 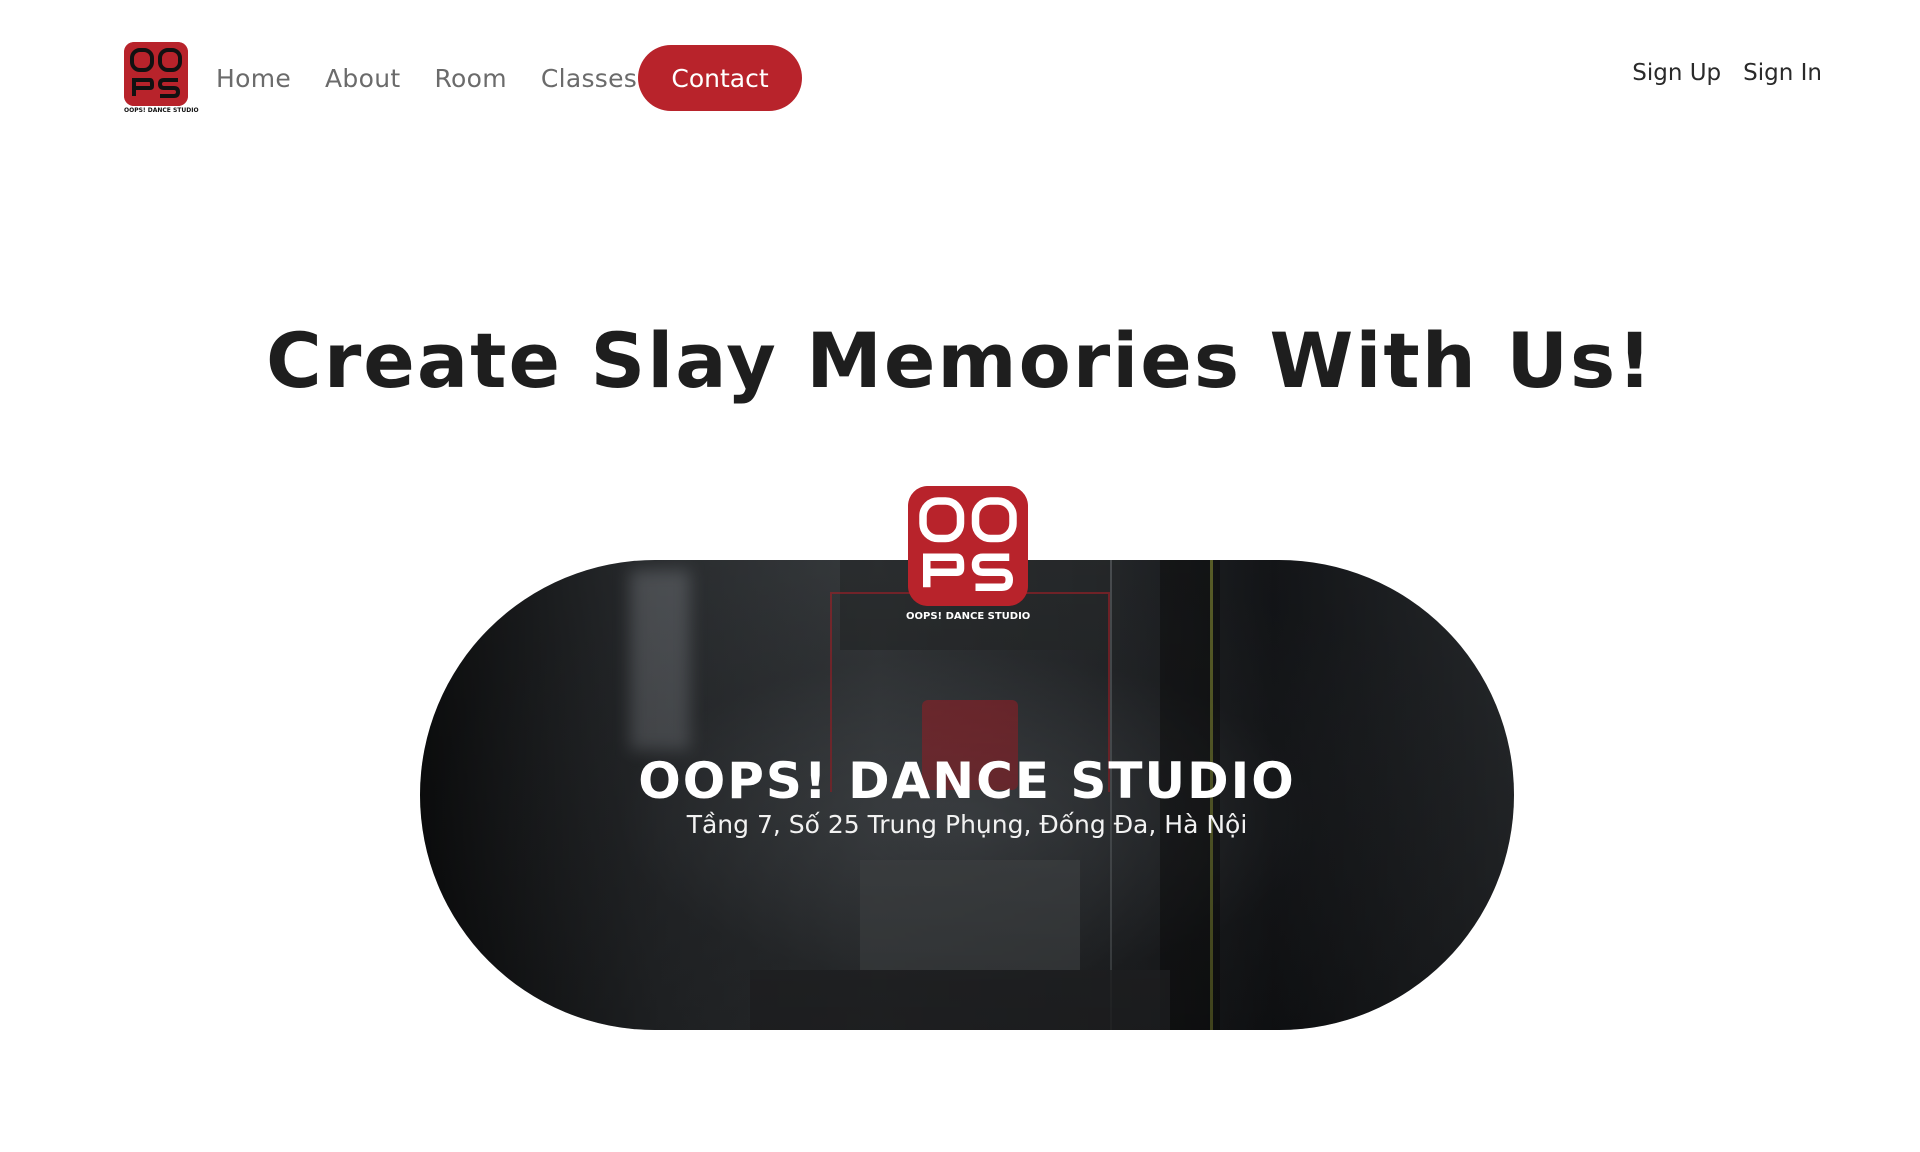 I want to click on logo-caption: OOPS! DANCE STUDIO, so click(x=161, y=110).